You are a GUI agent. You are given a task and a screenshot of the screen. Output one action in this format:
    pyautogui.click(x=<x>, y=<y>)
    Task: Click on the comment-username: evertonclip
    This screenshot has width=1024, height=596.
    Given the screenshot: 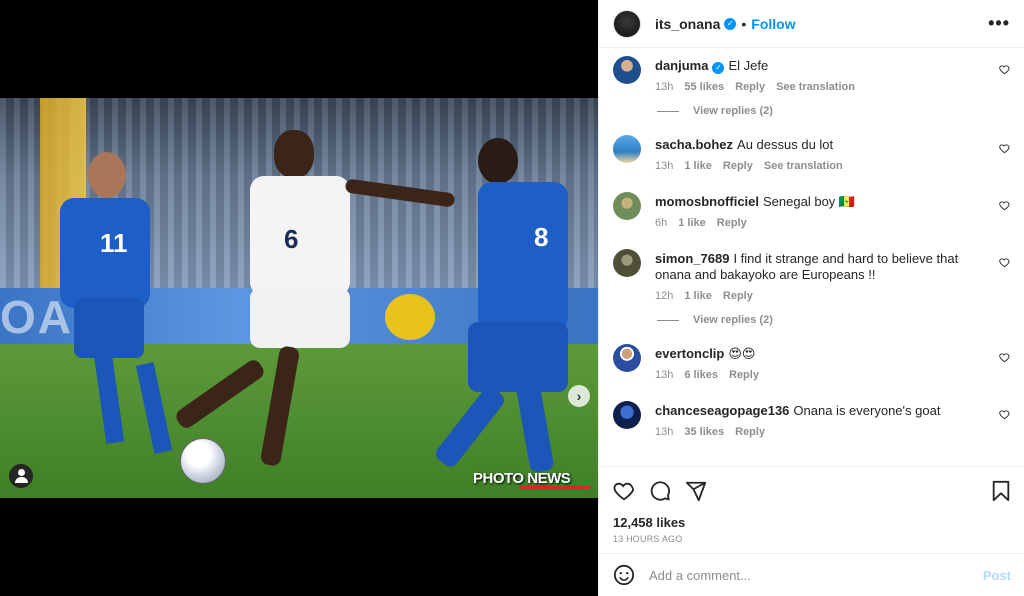 What is the action you would take?
    pyautogui.click(x=689, y=353)
    